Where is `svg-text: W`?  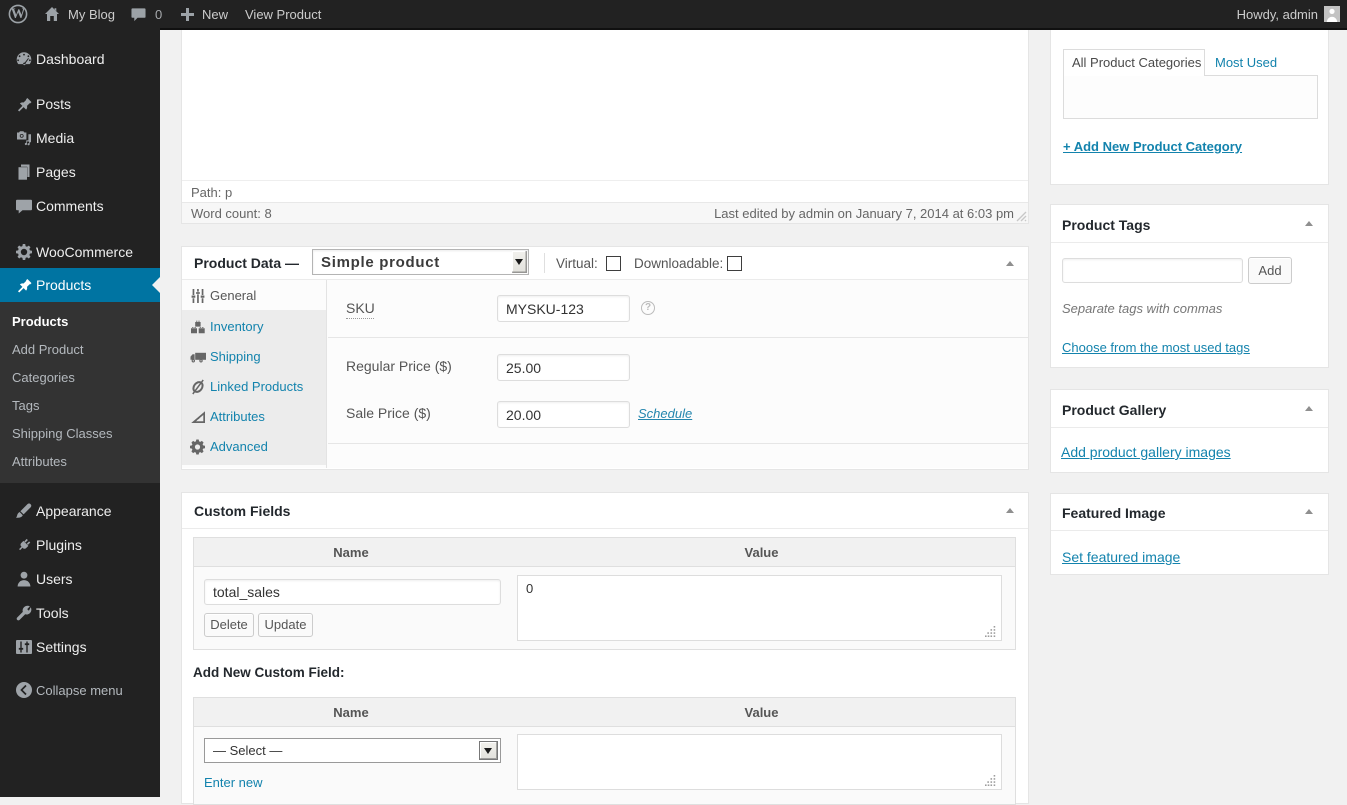 svg-text: W is located at coordinates (18, 14).